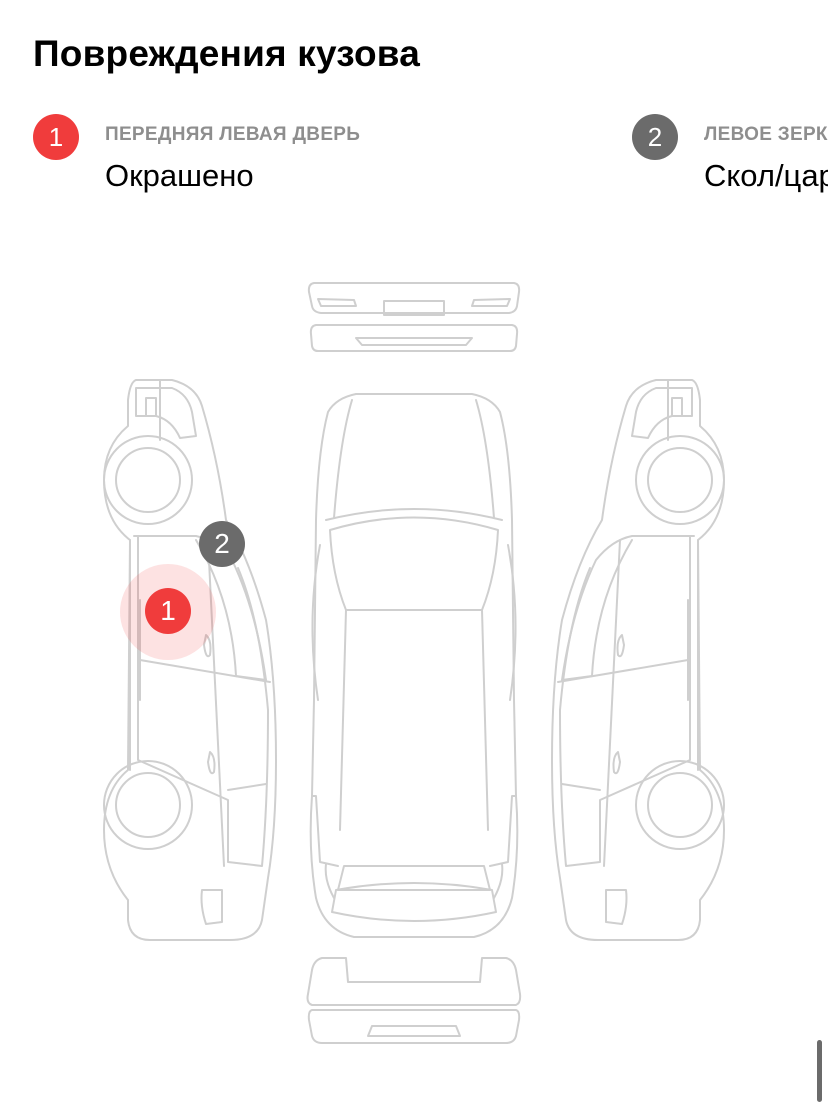 The width and height of the screenshot is (828, 1102). What do you see at coordinates (414, 665) in the screenshot?
I see `car-top-view-outline` at bounding box center [414, 665].